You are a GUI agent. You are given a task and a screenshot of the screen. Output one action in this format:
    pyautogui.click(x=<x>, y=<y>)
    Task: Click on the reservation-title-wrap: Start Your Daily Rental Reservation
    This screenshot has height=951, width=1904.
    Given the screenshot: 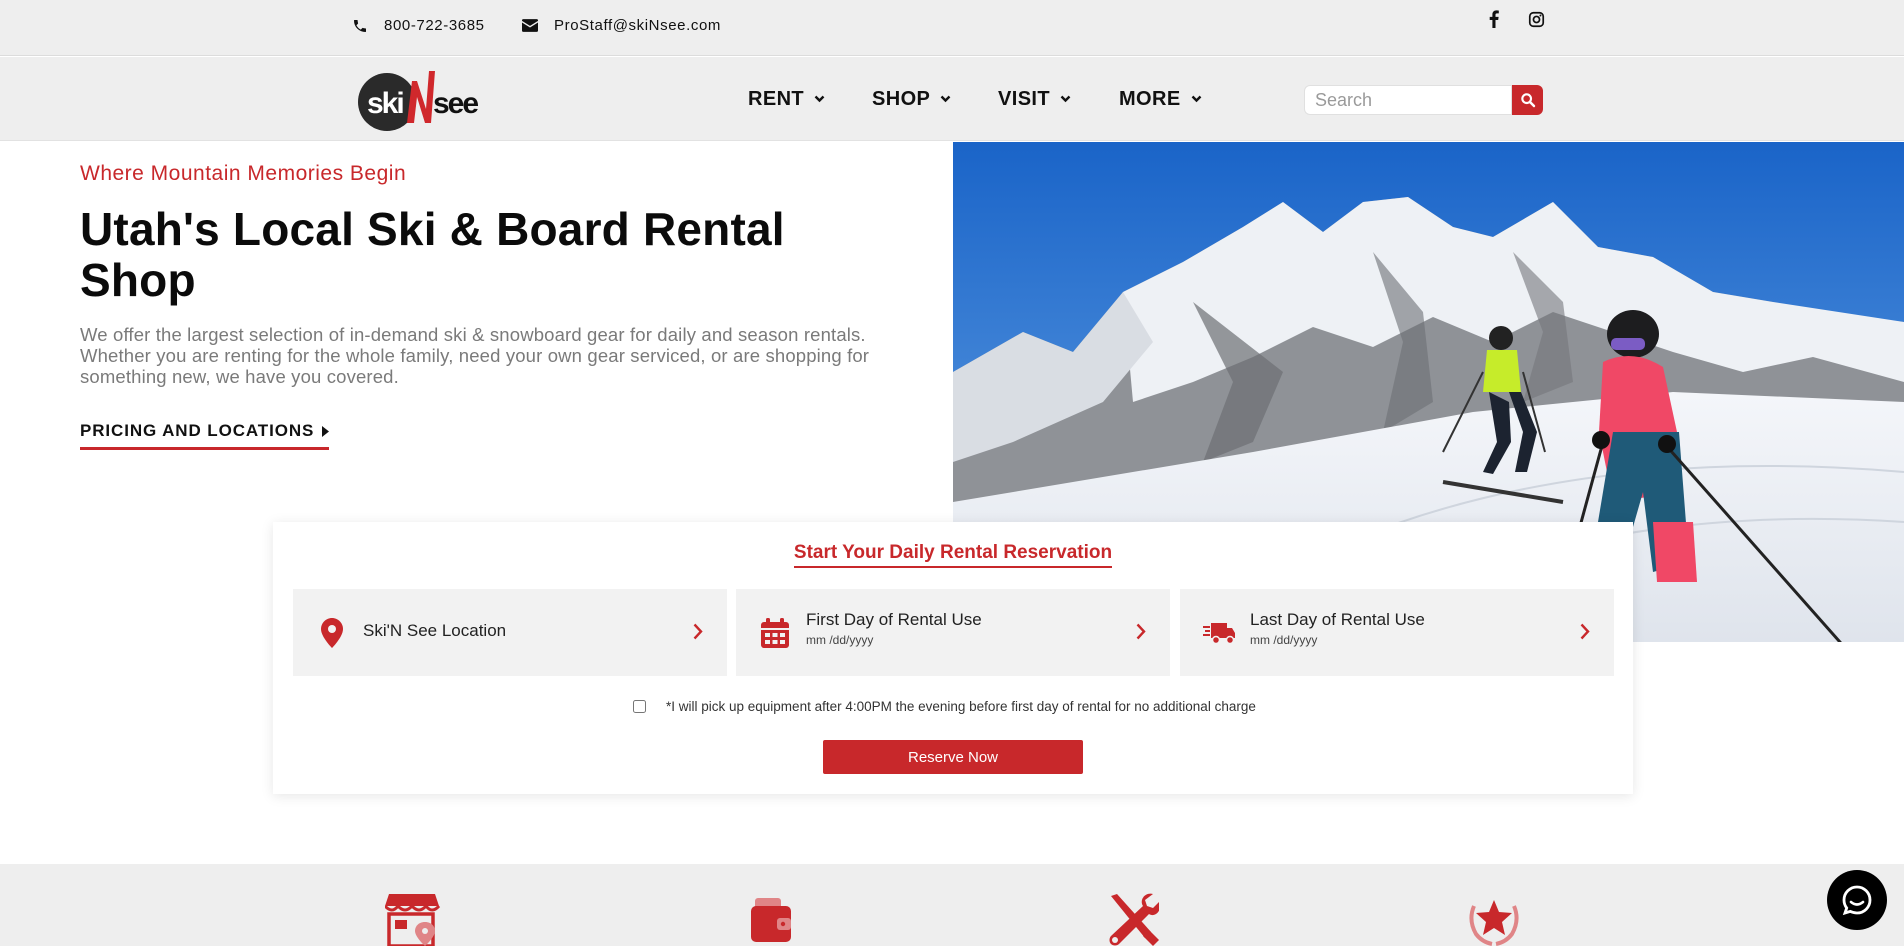 What is the action you would take?
    pyautogui.click(x=953, y=555)
    